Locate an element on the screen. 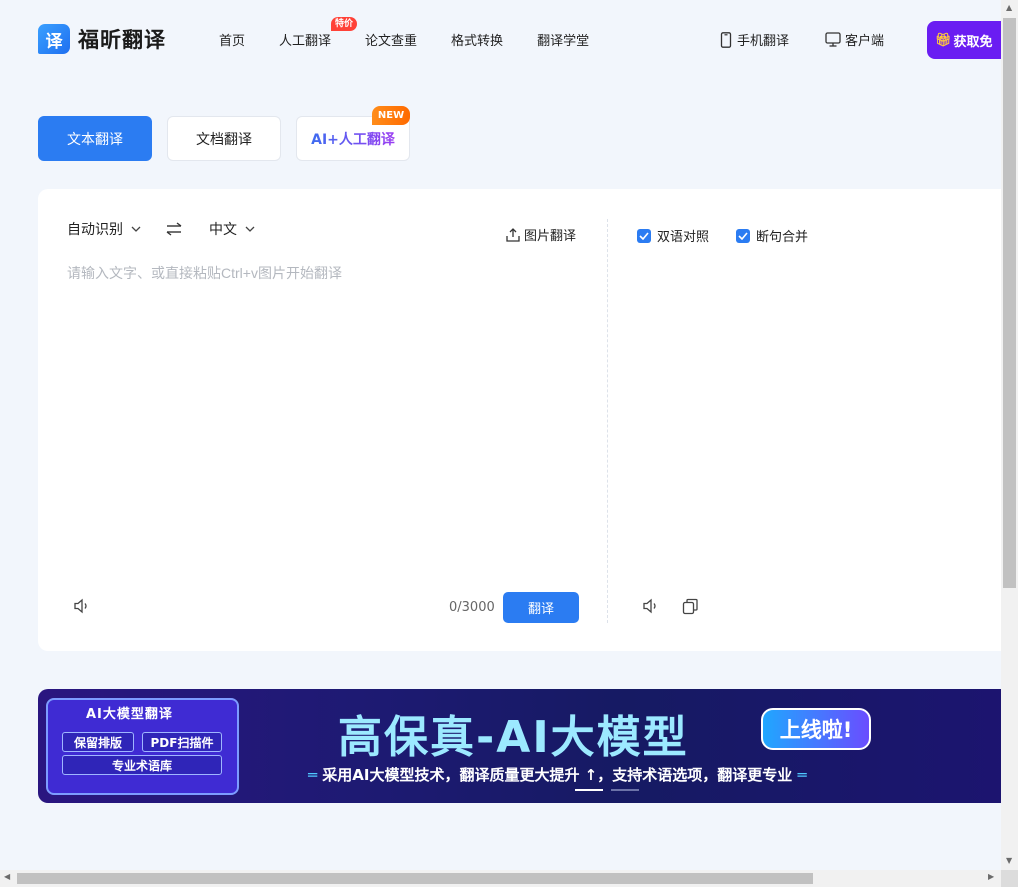 This screenshot has width=1018, height=887. image-translate-button: 图片翻译 is located at coordinates (541, 234).